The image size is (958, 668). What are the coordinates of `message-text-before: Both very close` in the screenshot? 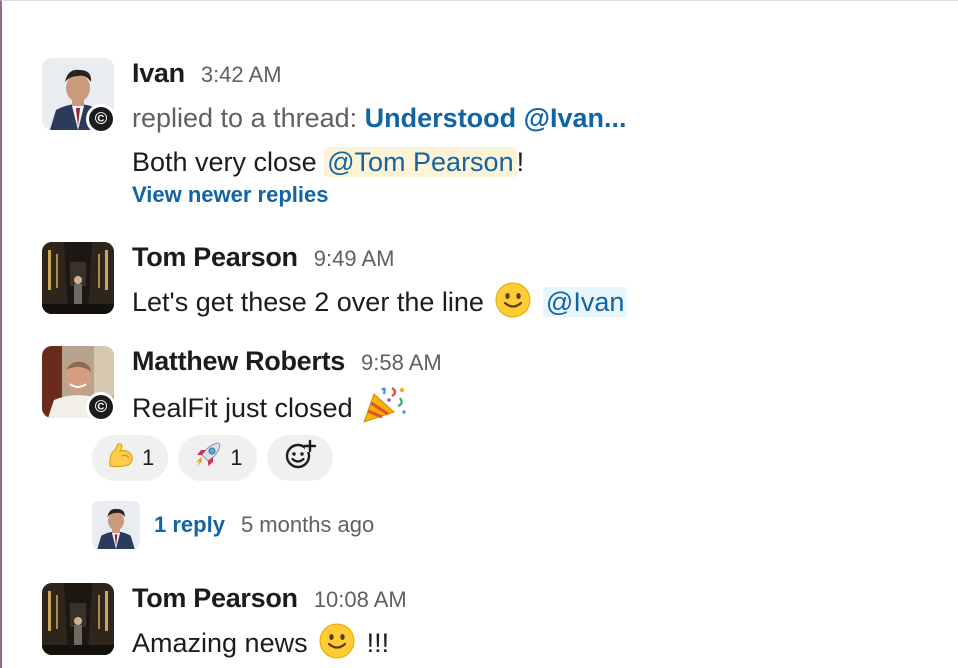 It's located at (224, 162).